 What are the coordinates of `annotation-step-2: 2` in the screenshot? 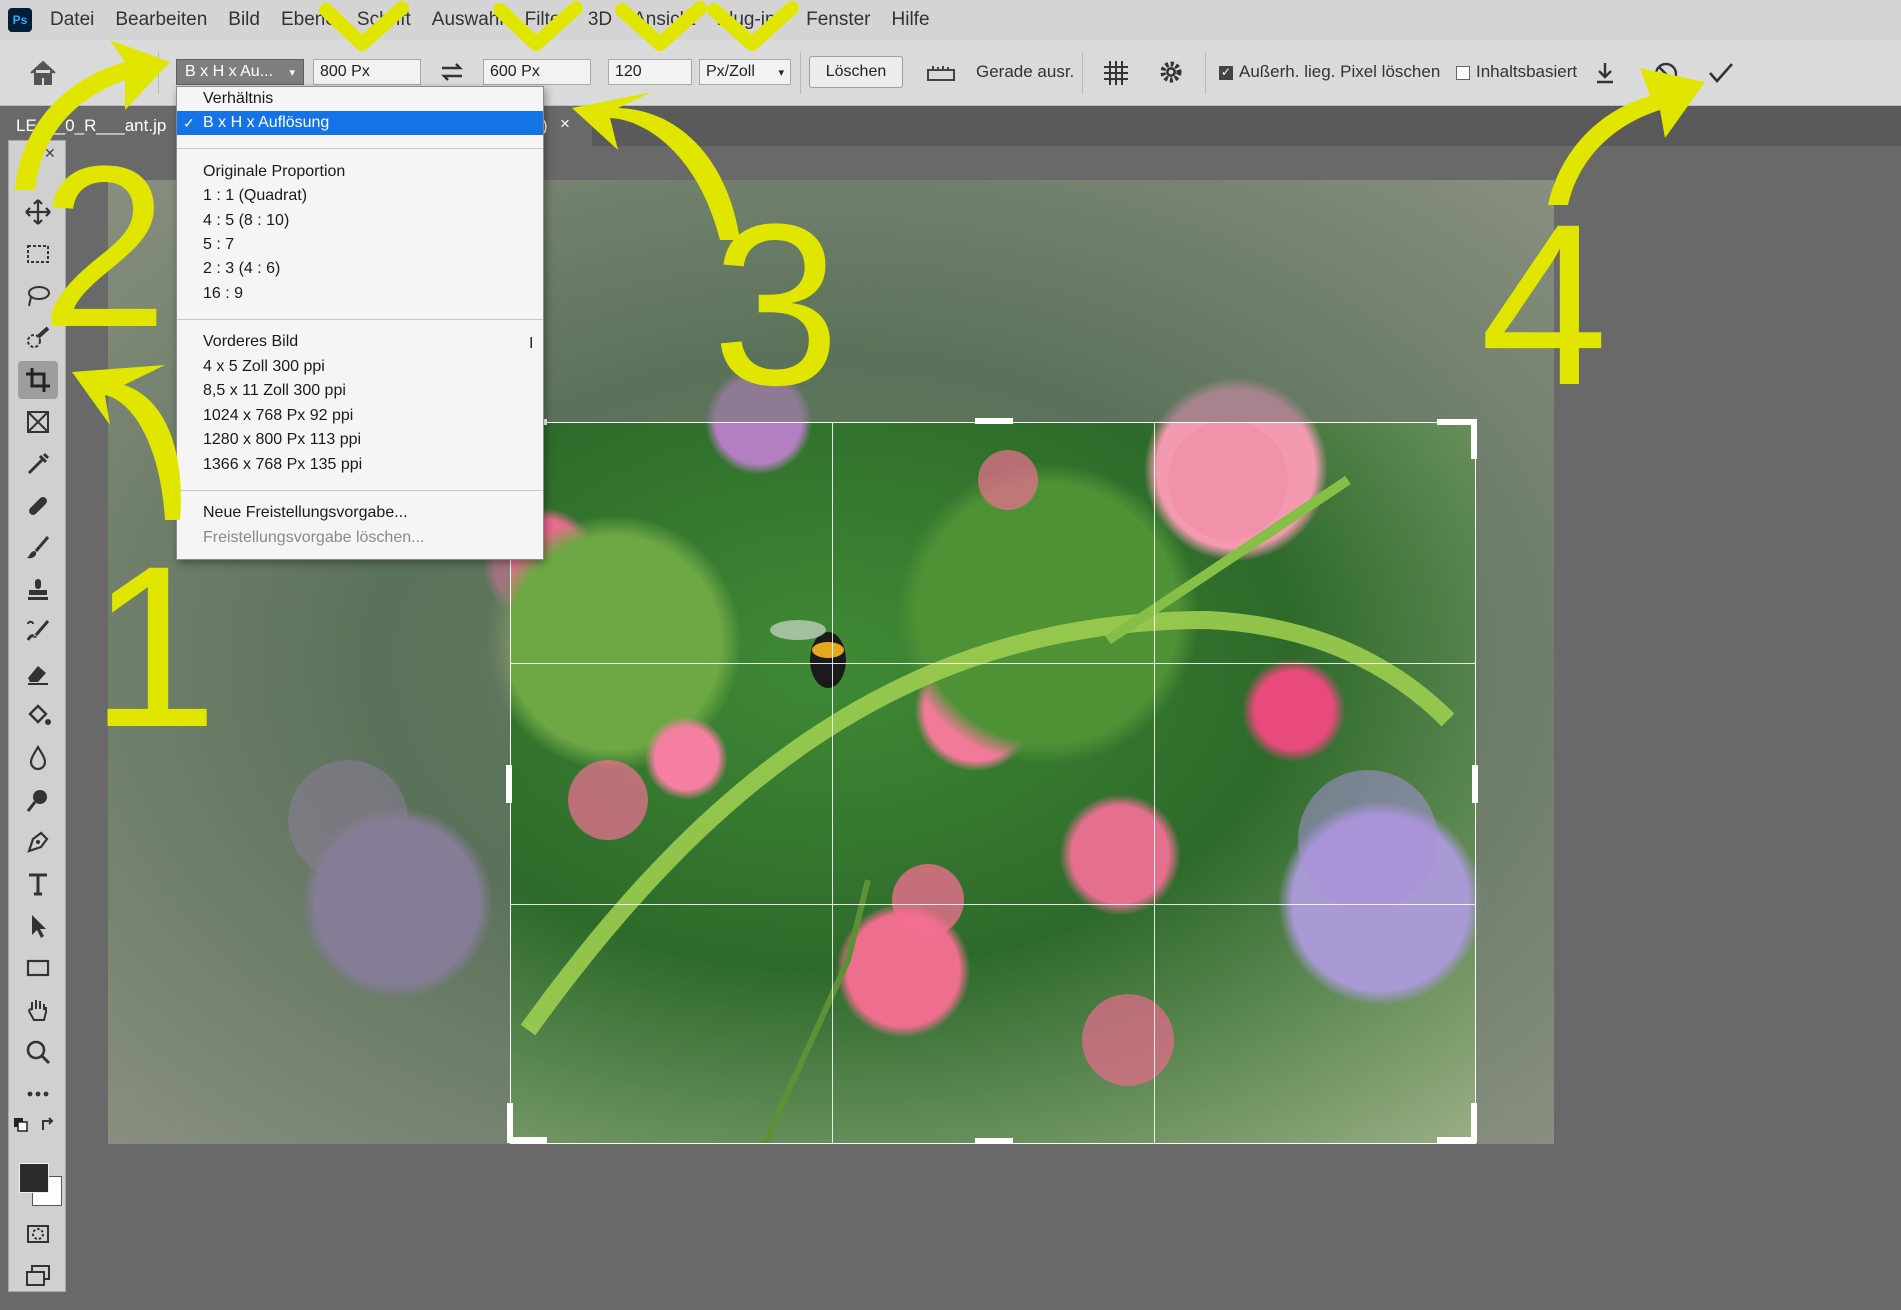 It's located at (104, 246).